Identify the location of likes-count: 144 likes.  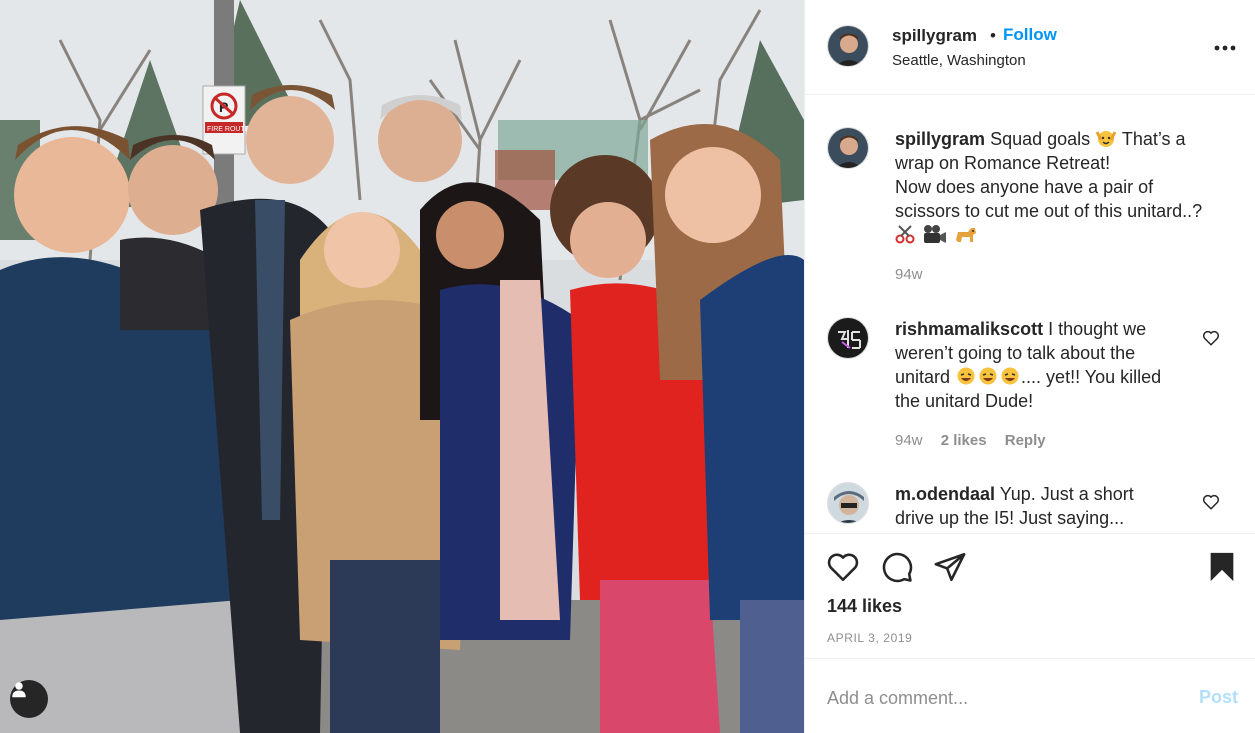
(864, 606).